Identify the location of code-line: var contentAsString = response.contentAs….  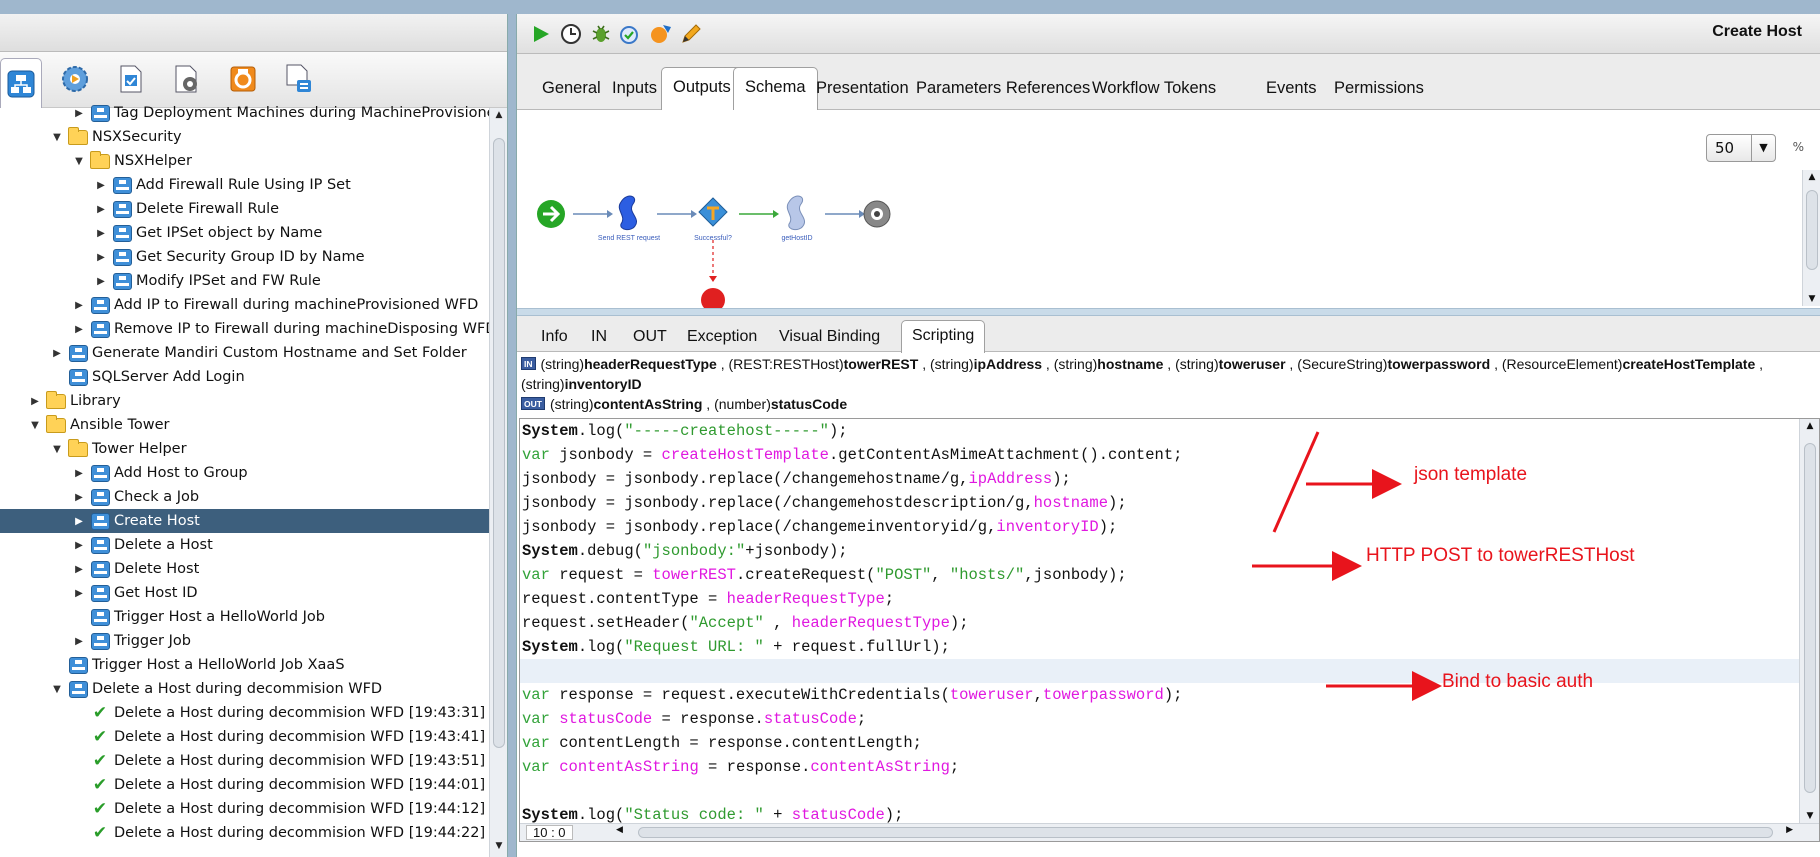
(1159, 767).